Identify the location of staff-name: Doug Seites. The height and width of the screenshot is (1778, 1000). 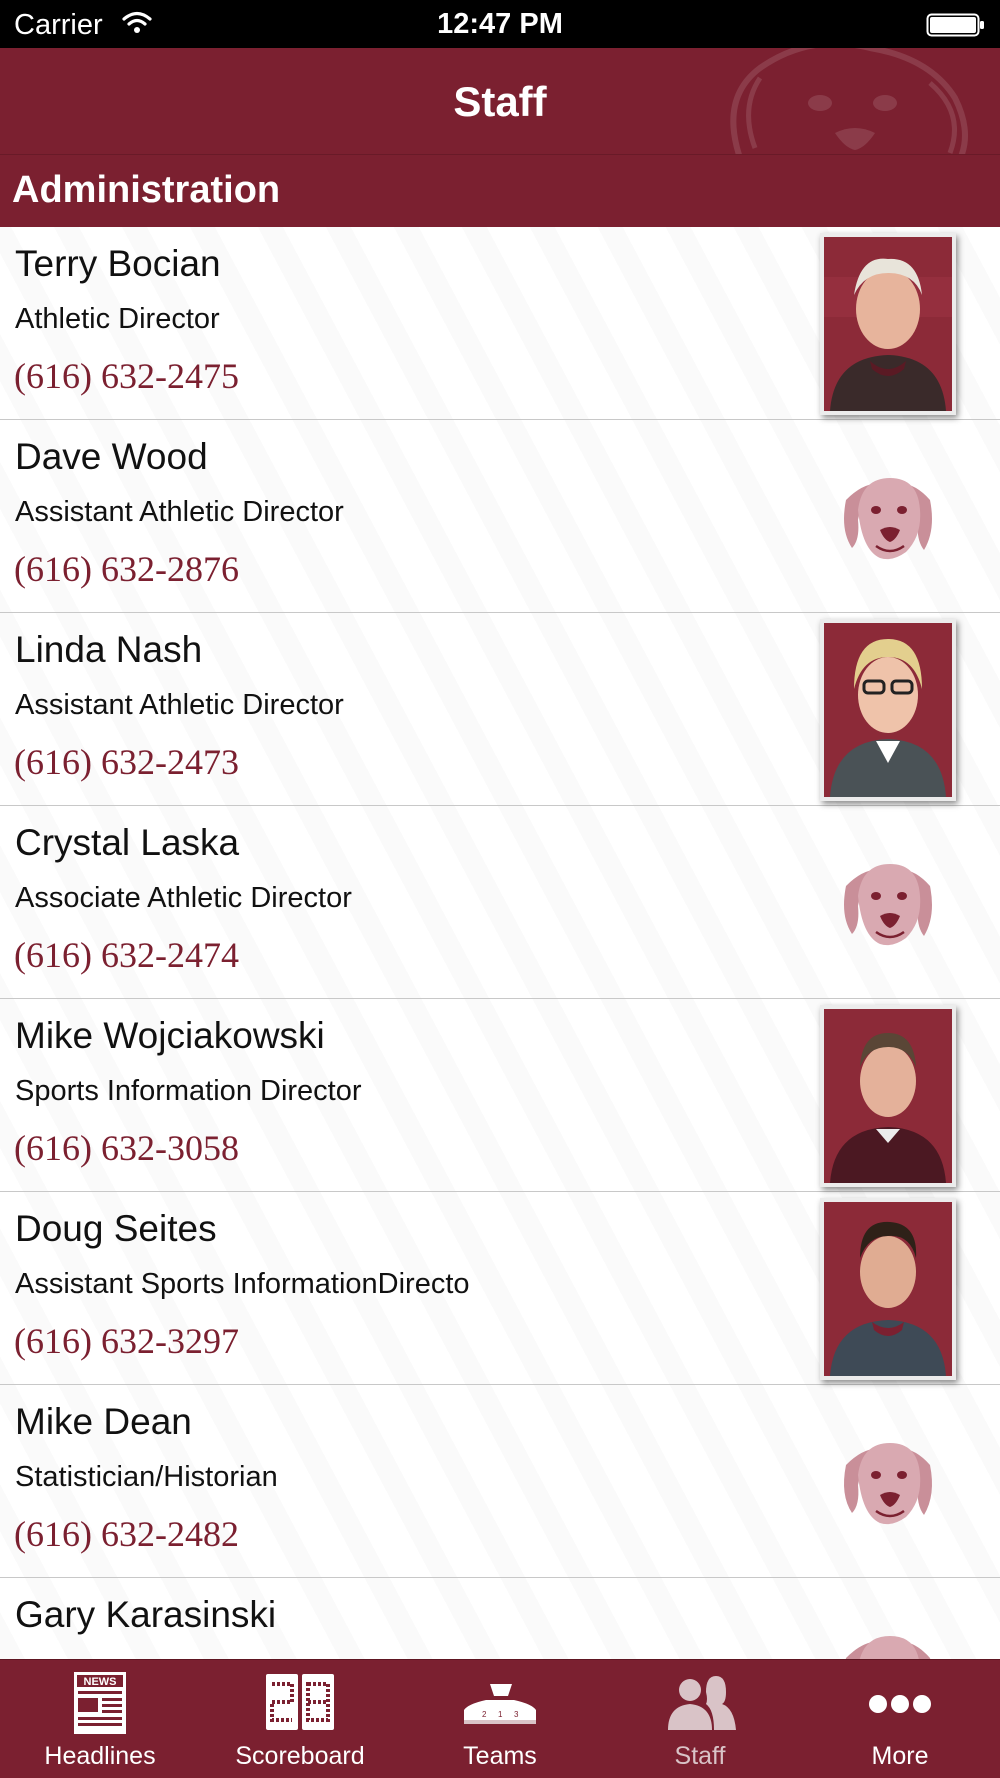
(116, 1228).